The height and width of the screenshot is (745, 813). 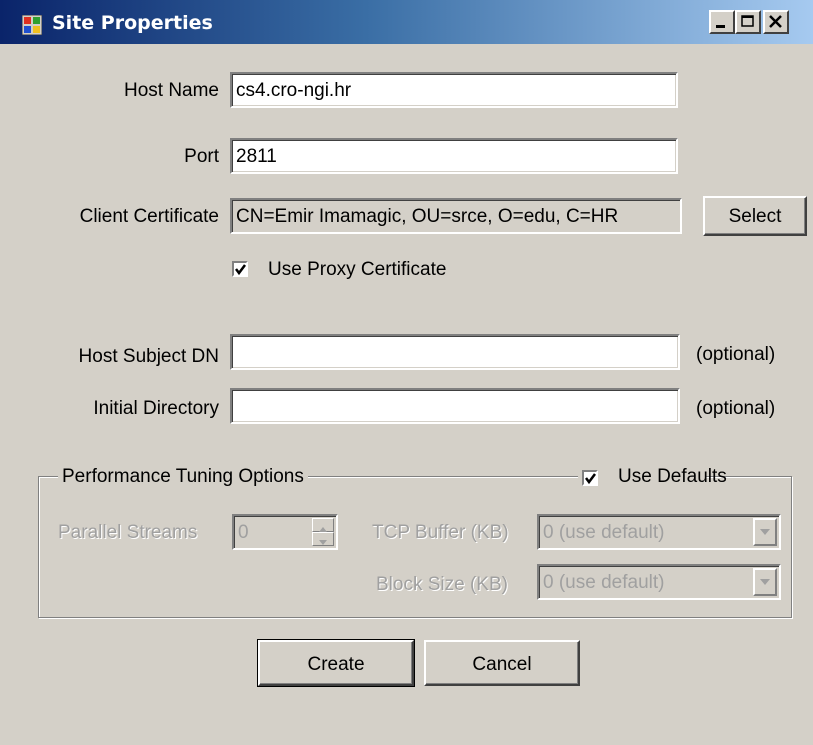 What do you see at coordinates (736, 408) in the screenshot?
I see `initial-directory-optional-hint: (optional)` at bounding box center [736, 408].